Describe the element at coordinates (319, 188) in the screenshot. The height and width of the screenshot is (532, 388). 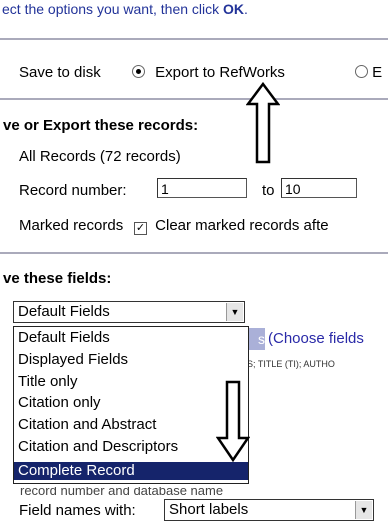
I see `record-to-input: 10` at that location.